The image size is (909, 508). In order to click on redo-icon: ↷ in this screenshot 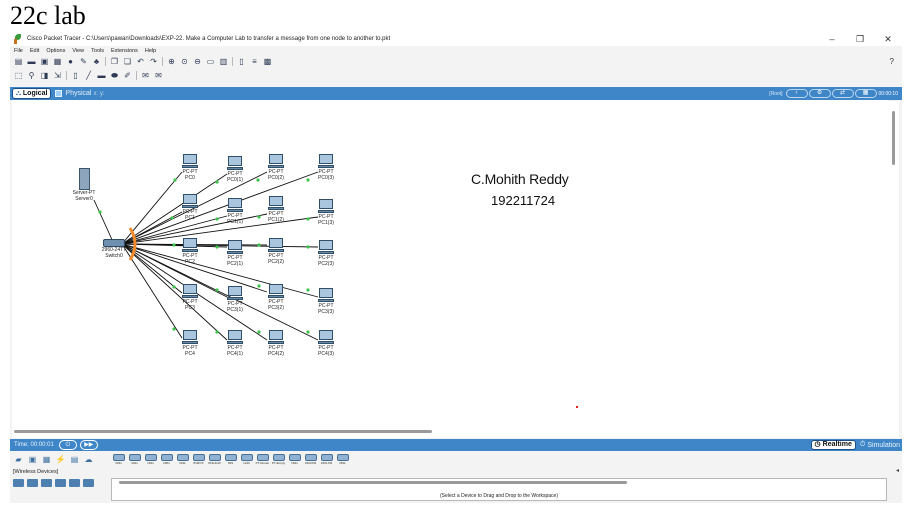, I will do `click(153, 61)`.